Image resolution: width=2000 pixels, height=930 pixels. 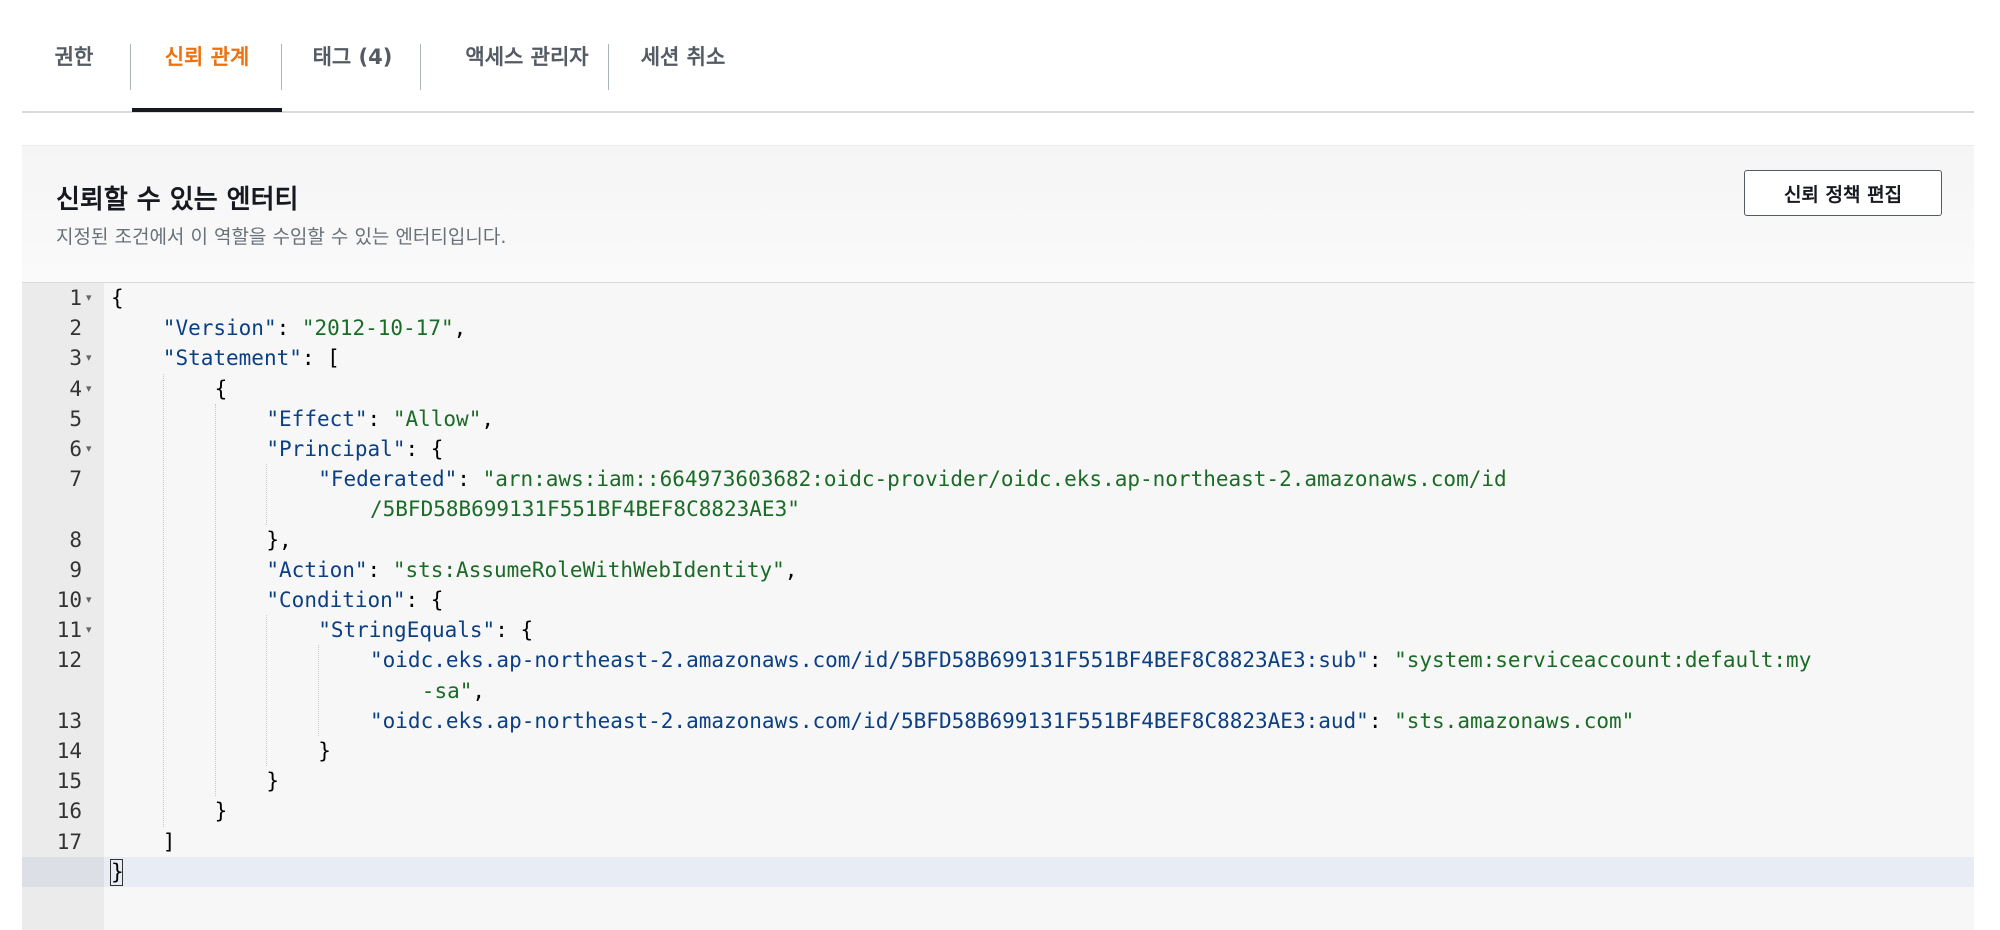 I want to click on code-line: {, so click(x=117, y=298).